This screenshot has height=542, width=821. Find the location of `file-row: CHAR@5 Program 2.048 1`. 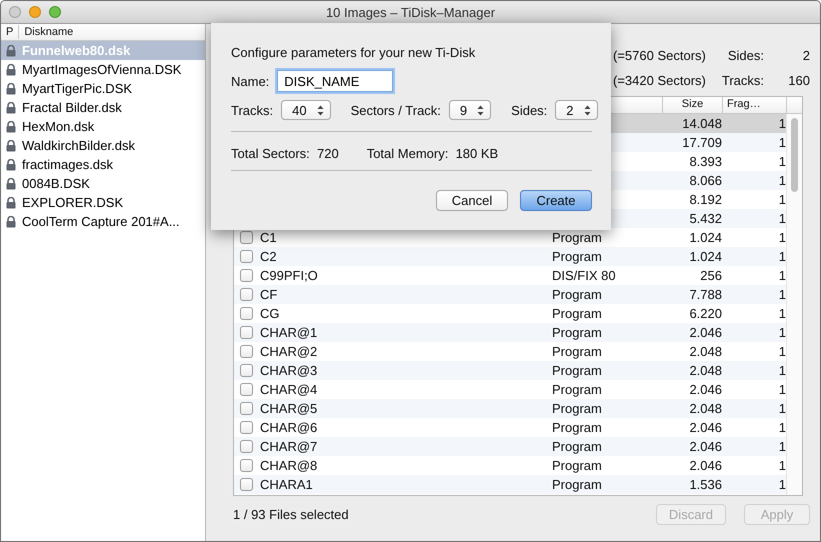

file-row: CHAR@5 Program 2.048 1 is located at coordinates (510, 408).